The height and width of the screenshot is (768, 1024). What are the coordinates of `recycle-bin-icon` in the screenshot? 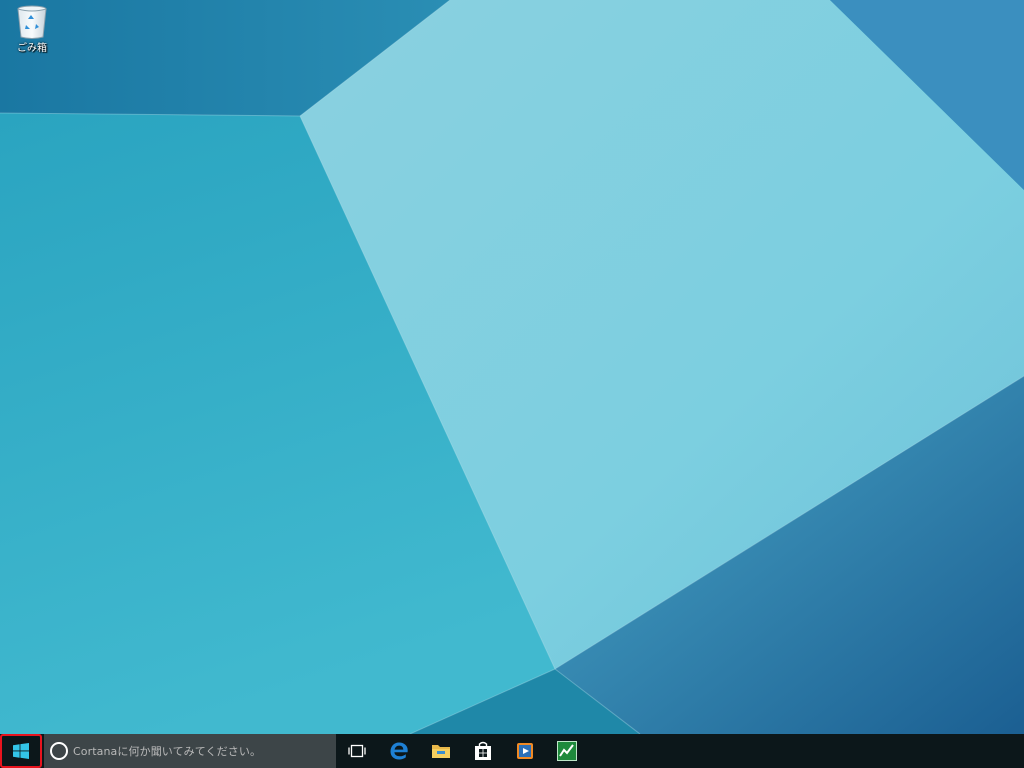 It's located at (32, 22).